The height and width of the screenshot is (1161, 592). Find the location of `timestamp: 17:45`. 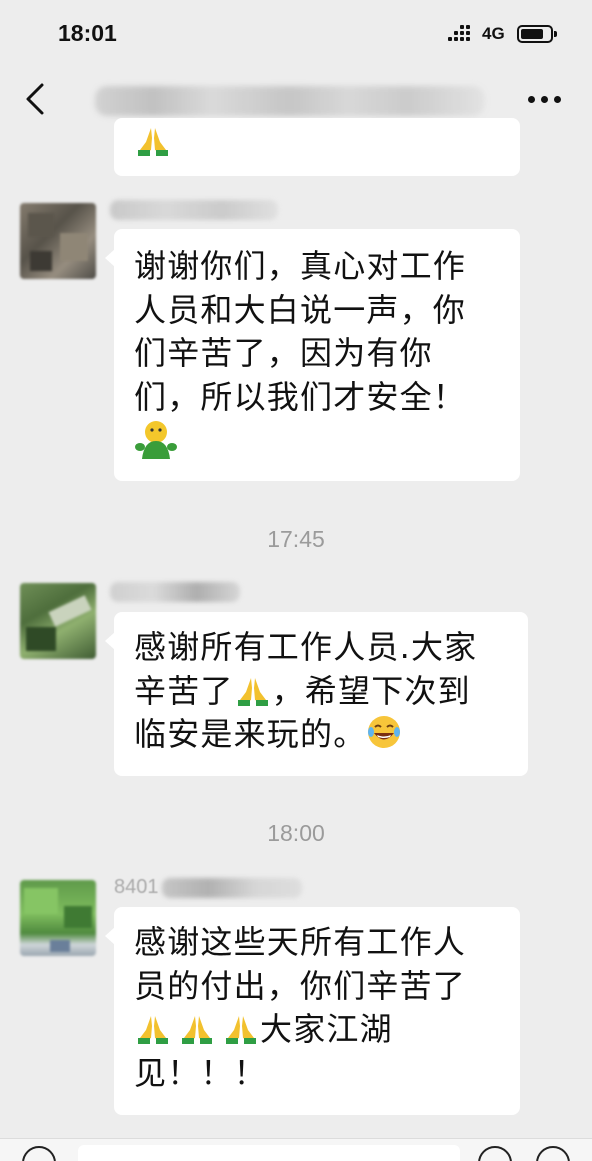

timestamp: 17:45 is located at coordinates (296, 539).